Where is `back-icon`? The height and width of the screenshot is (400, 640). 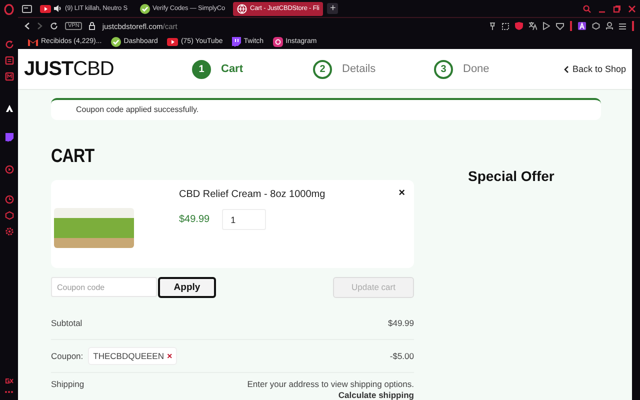 back-icon is located at coordinates (27, 26).